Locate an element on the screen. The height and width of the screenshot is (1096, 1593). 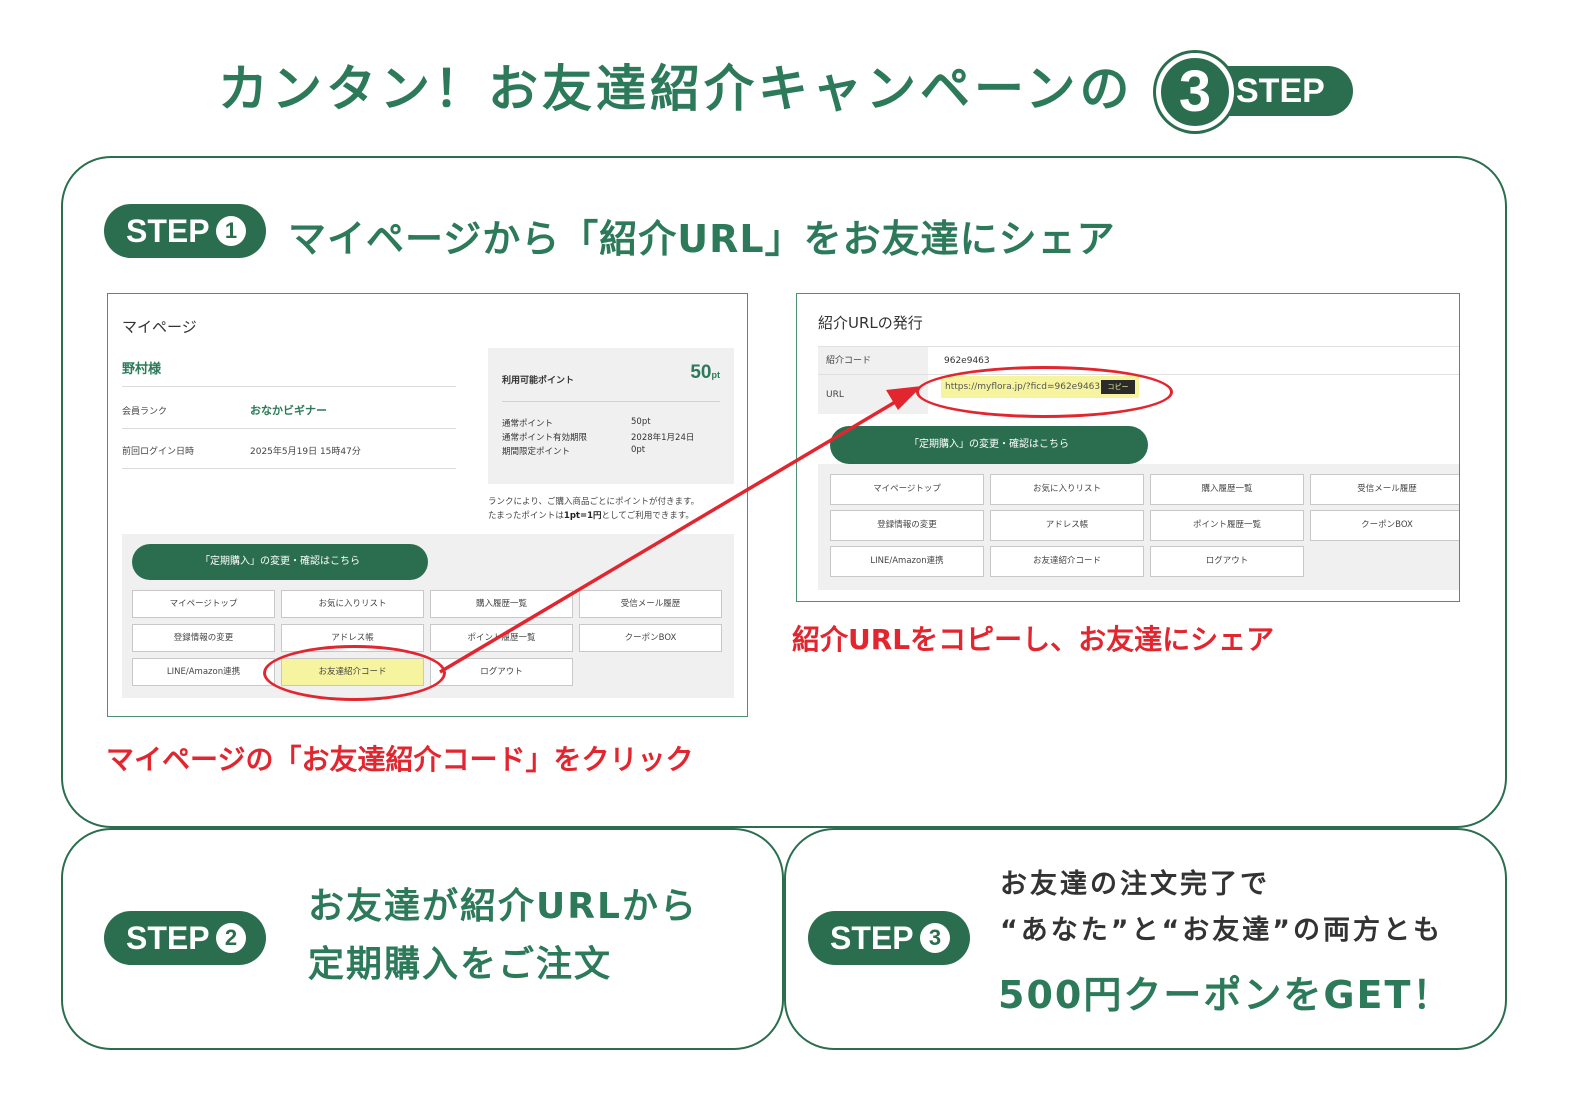
step2-line2: 定期購入をご注文 is located at coordinates (460, 964).